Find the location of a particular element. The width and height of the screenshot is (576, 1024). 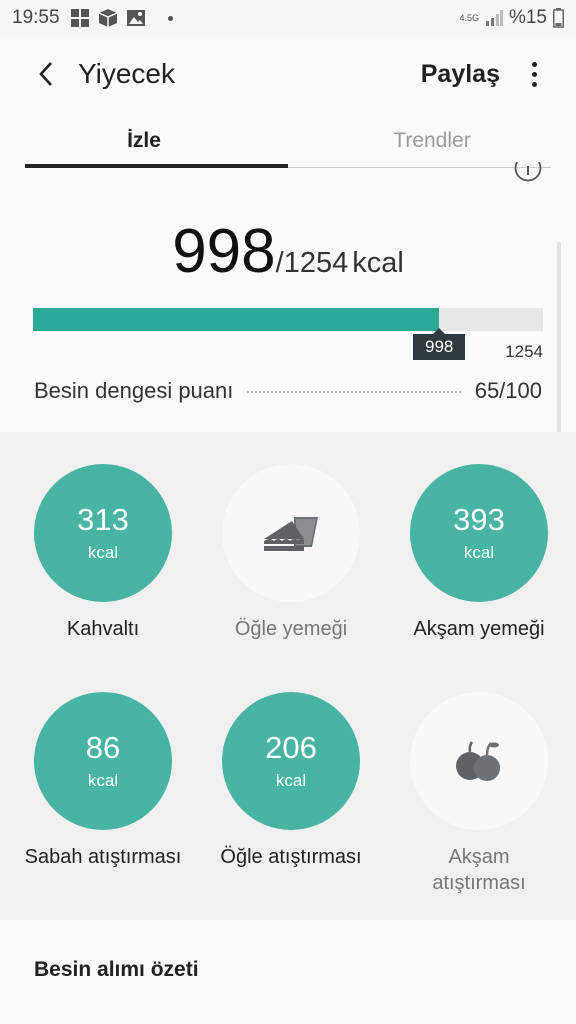

meal-lunch: Öğle yemeği is located at coordinates (291, 553).